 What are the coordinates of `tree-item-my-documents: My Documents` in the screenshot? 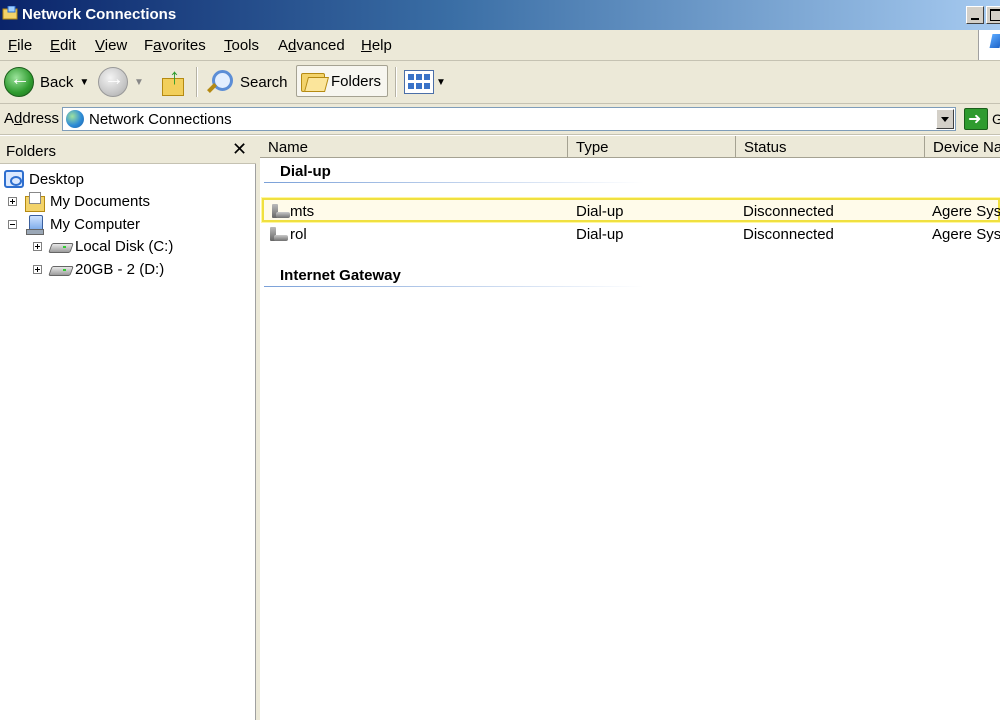 It's located at (79, 201).